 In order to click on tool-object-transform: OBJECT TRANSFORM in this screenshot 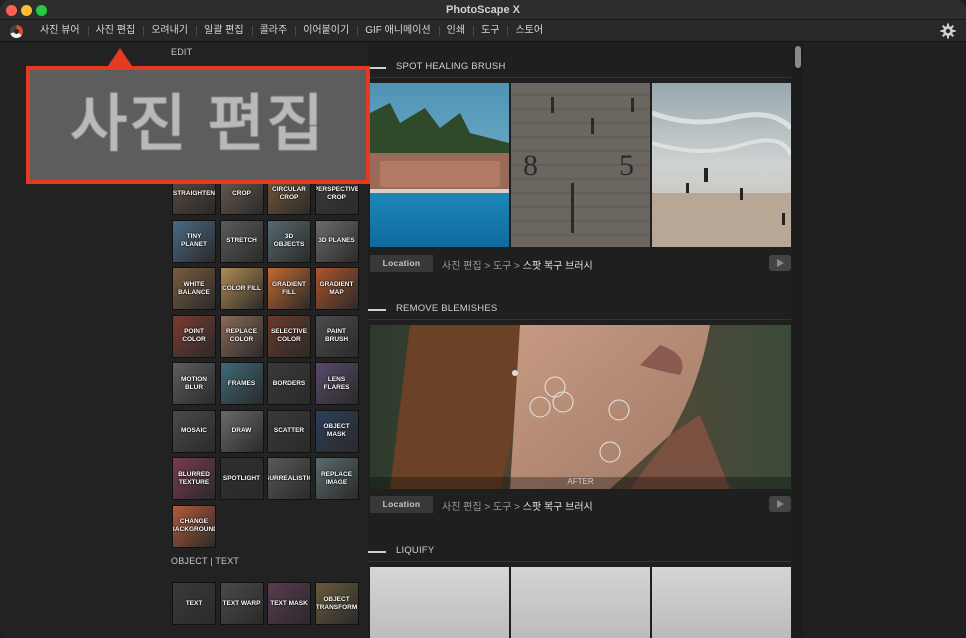, I will do `click(336, 603)`.